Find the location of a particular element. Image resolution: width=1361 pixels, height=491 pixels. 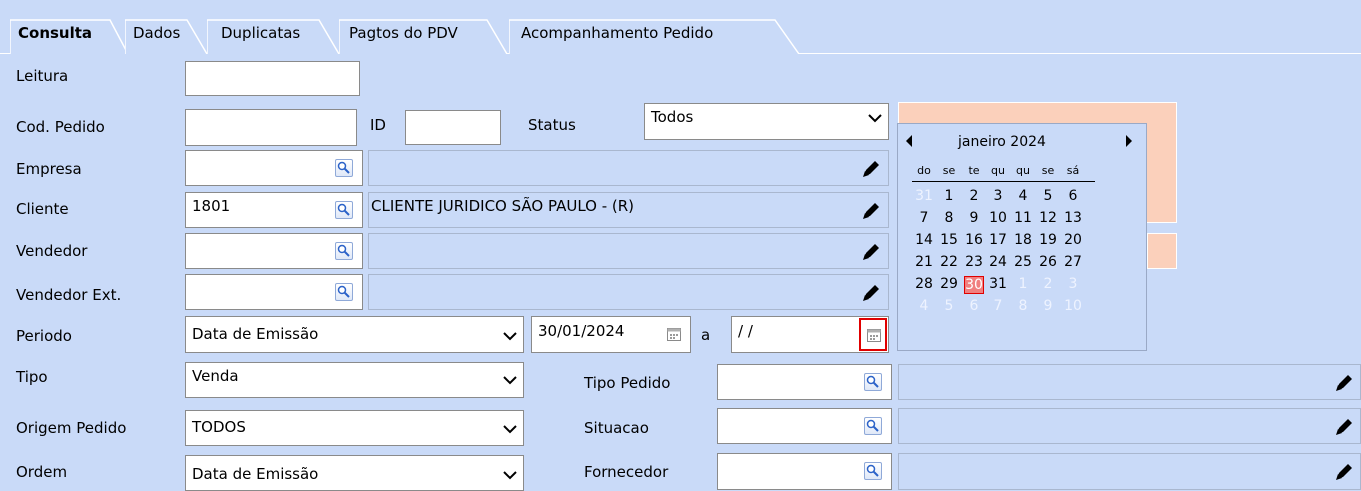

calendar-day: 15 is located at coordinates (949, 240).